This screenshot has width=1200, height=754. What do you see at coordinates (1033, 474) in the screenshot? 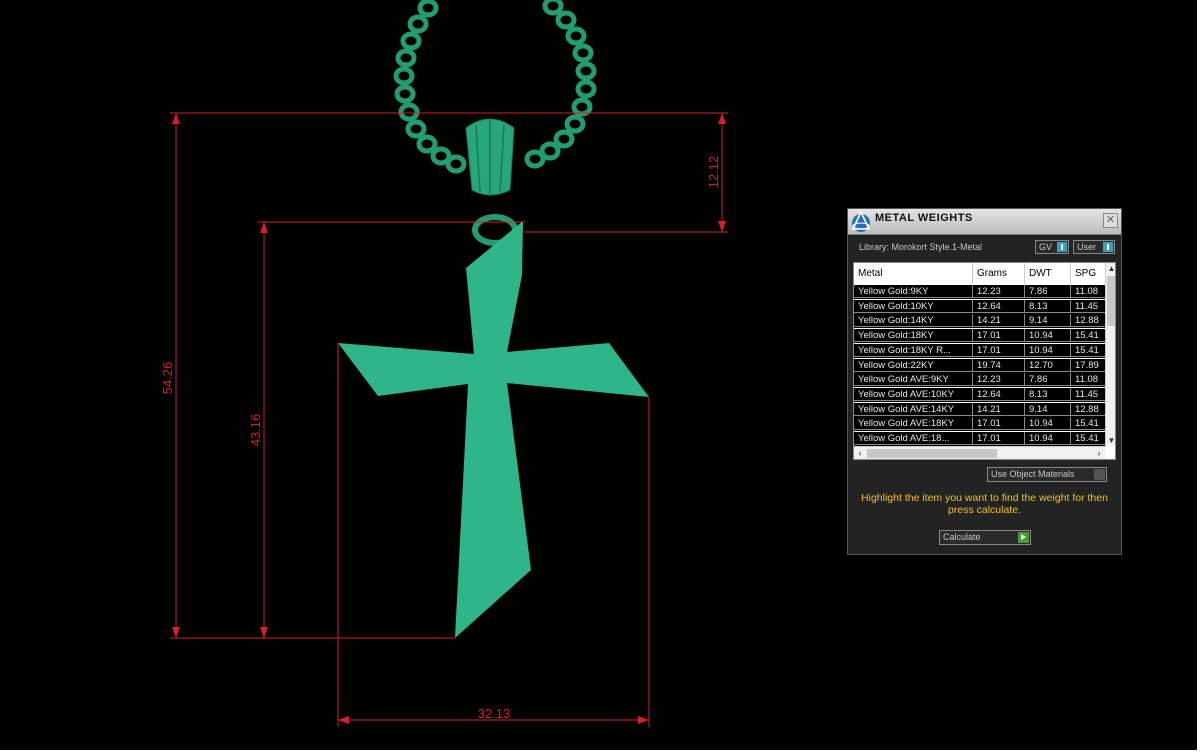
I see `use-object-materials-label: Use Object Materials` at bounding box center [1033, 474].